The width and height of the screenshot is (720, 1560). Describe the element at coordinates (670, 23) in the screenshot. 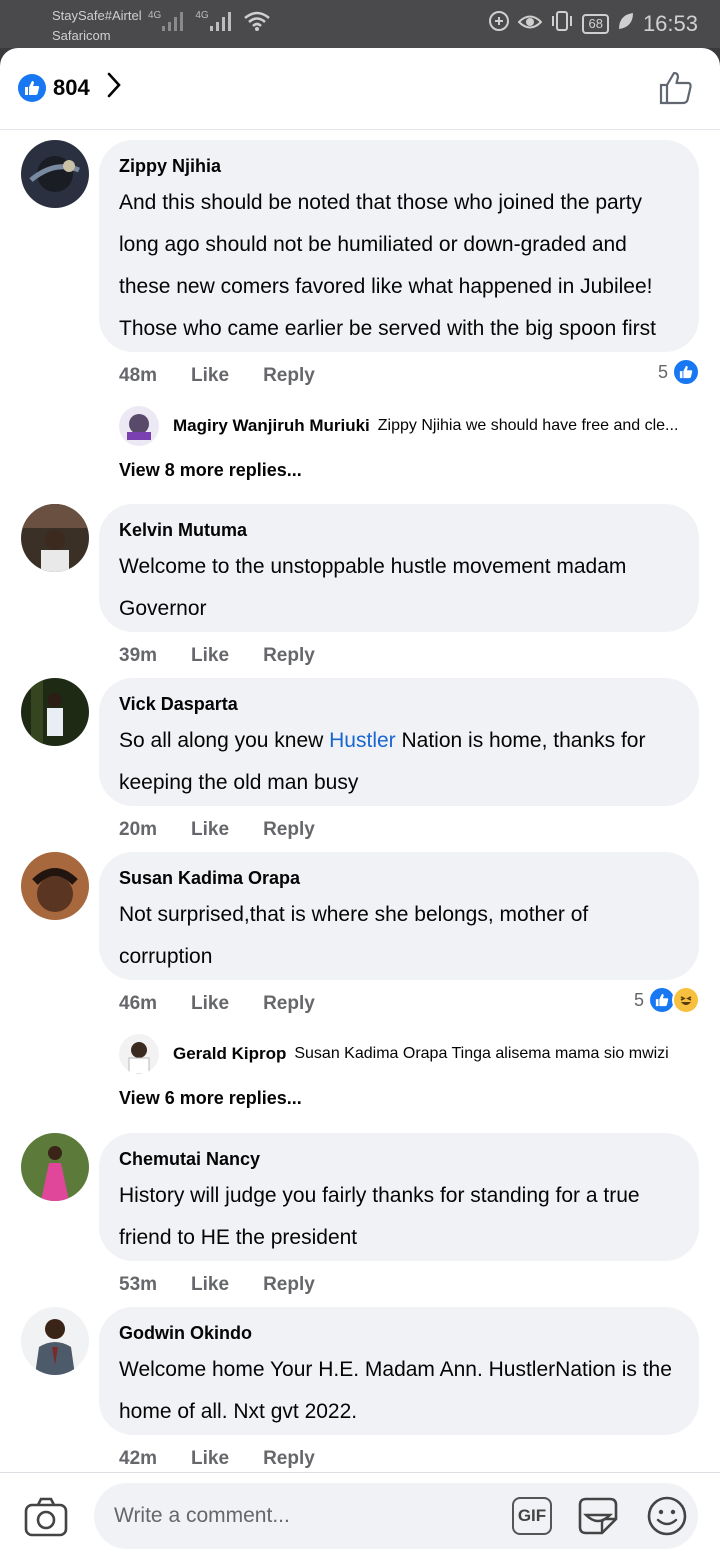

I see `clock: 16:53` at that location.